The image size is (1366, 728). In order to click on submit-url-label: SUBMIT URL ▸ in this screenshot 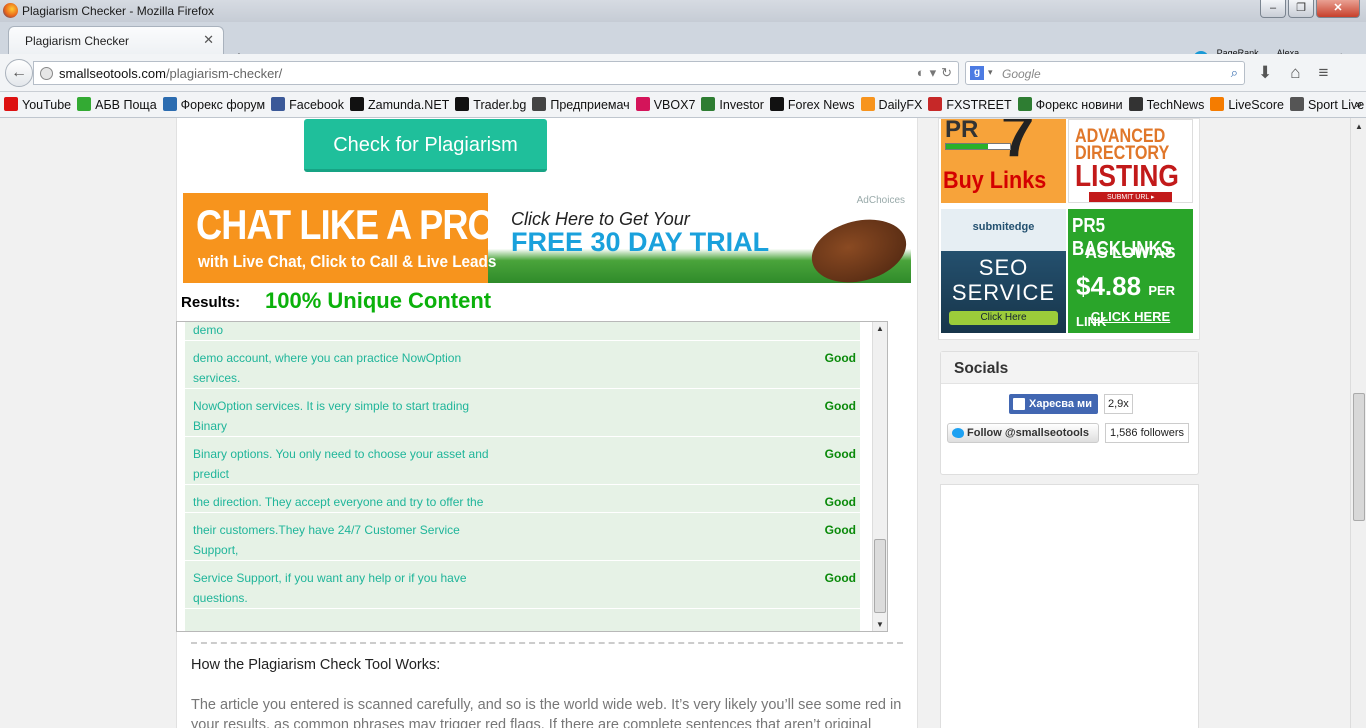, I will do `click(1131, 197)`.